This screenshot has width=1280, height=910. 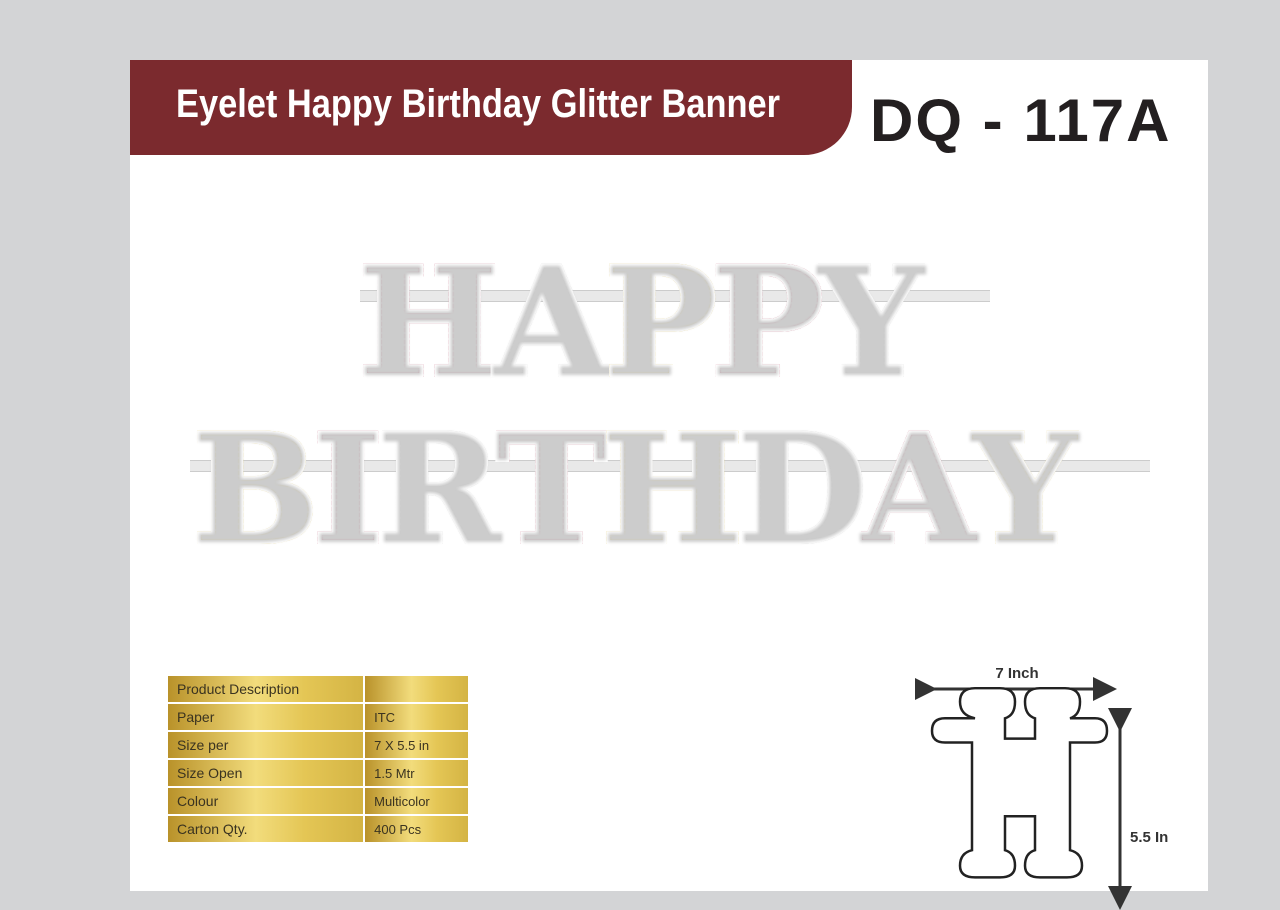 I want to click on size-diagram: 7 Inch 5.5 In, so click(x=1041, y=787).